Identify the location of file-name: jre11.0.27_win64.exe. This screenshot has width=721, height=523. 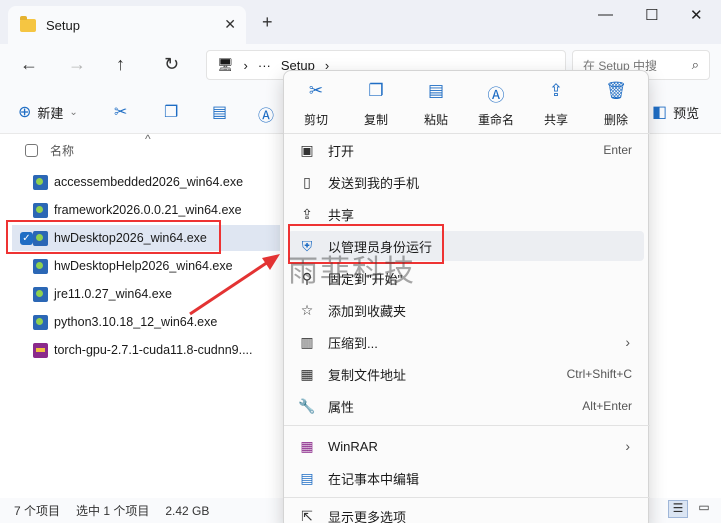
(113, 294).